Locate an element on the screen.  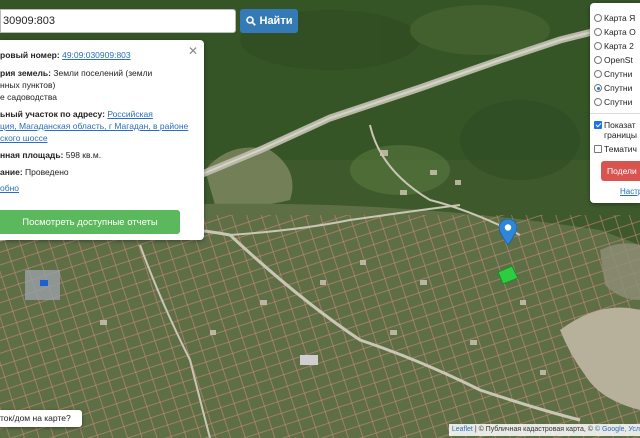
search-icon is located at coordinates (250, 21).